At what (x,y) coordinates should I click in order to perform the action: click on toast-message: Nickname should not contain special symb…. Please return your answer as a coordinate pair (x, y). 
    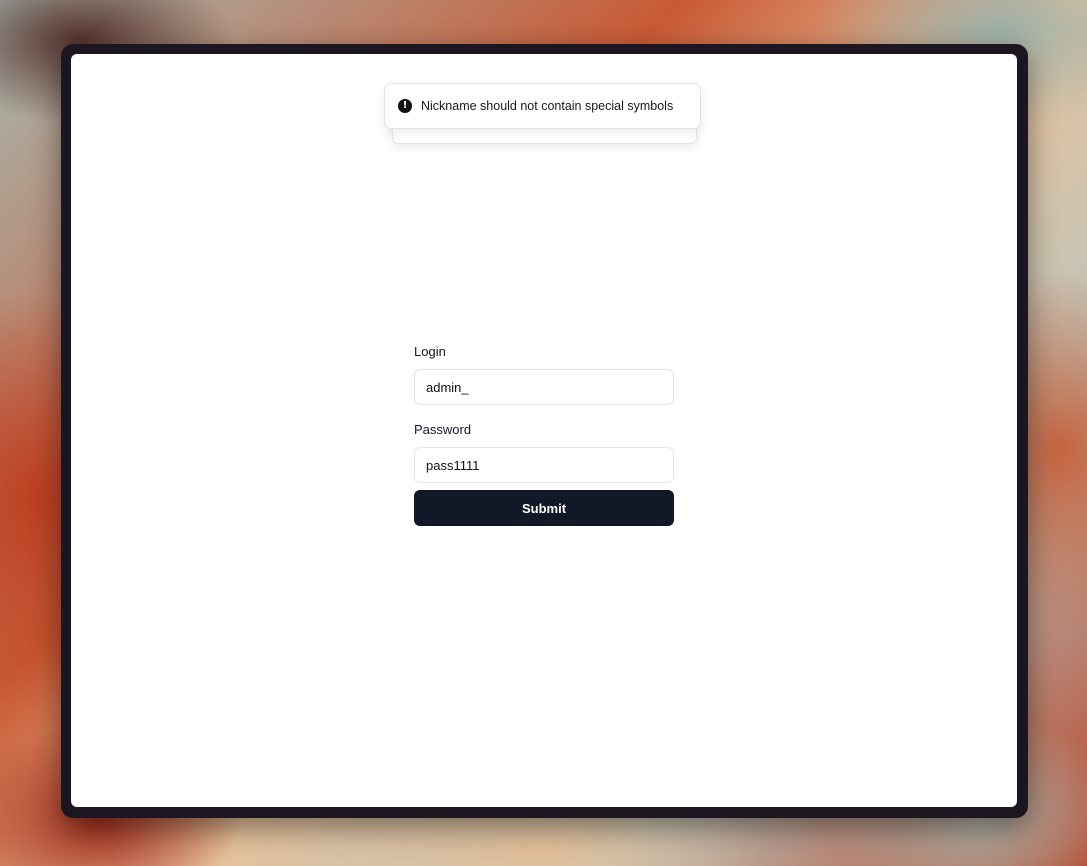
    Looking at the image, I should click on (547, 106).